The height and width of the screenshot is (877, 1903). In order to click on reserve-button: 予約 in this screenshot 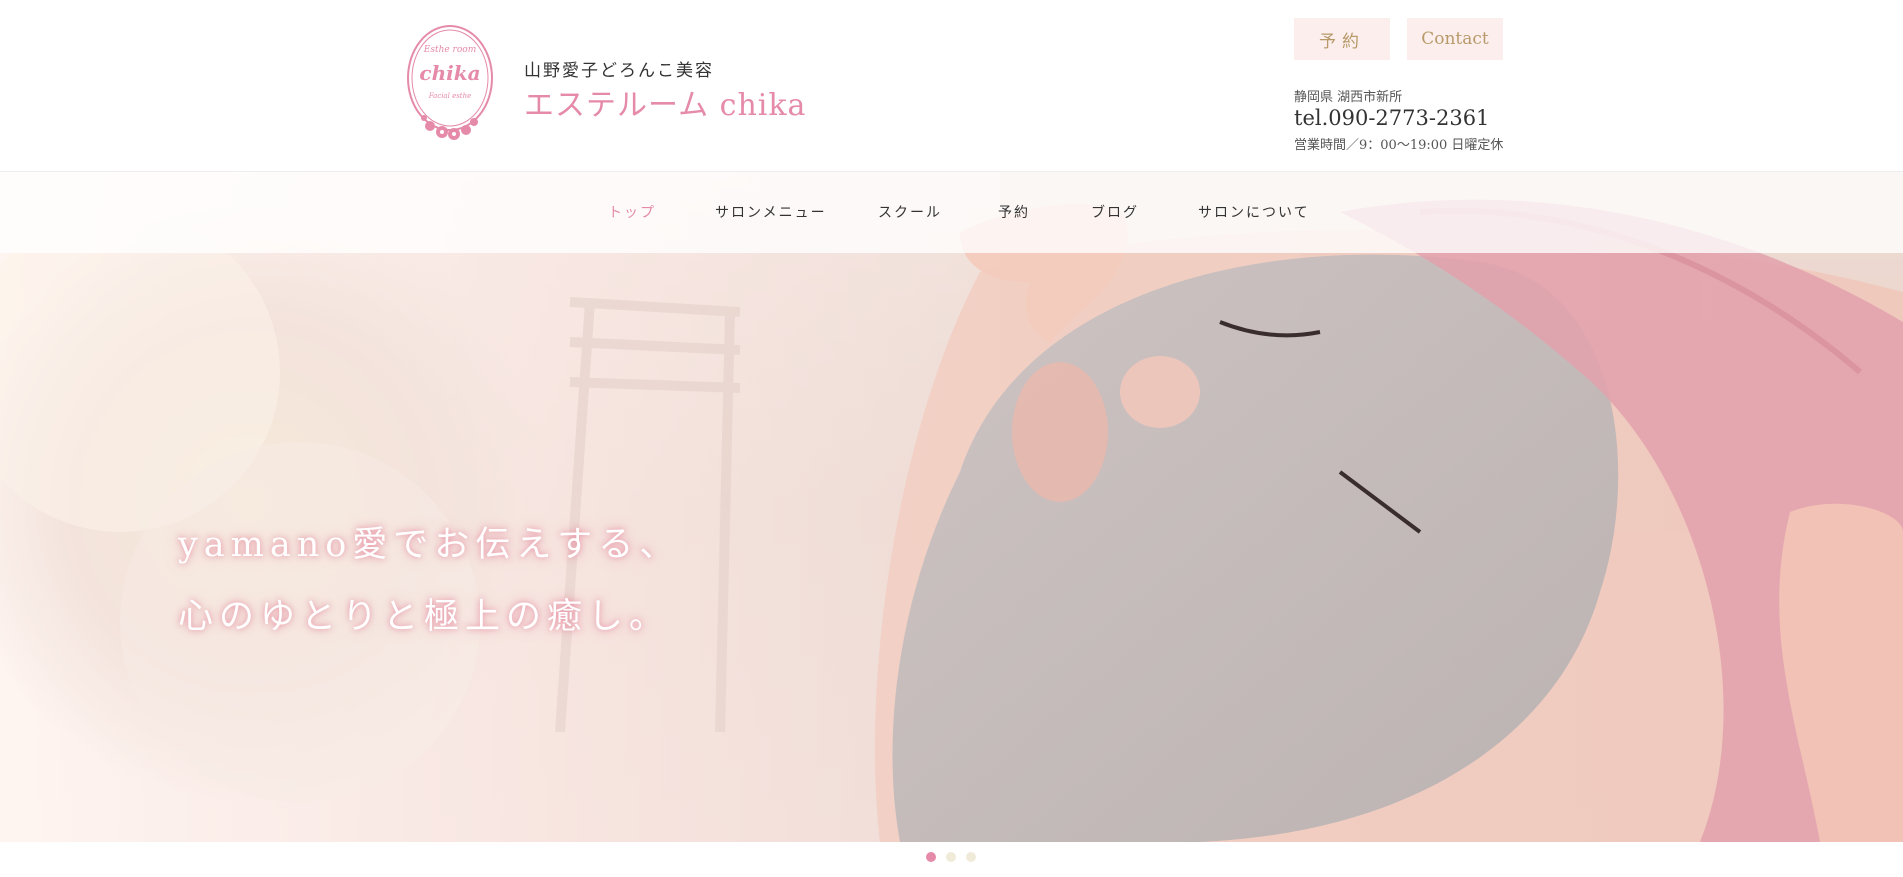, I will do `click(1342, 39)`.